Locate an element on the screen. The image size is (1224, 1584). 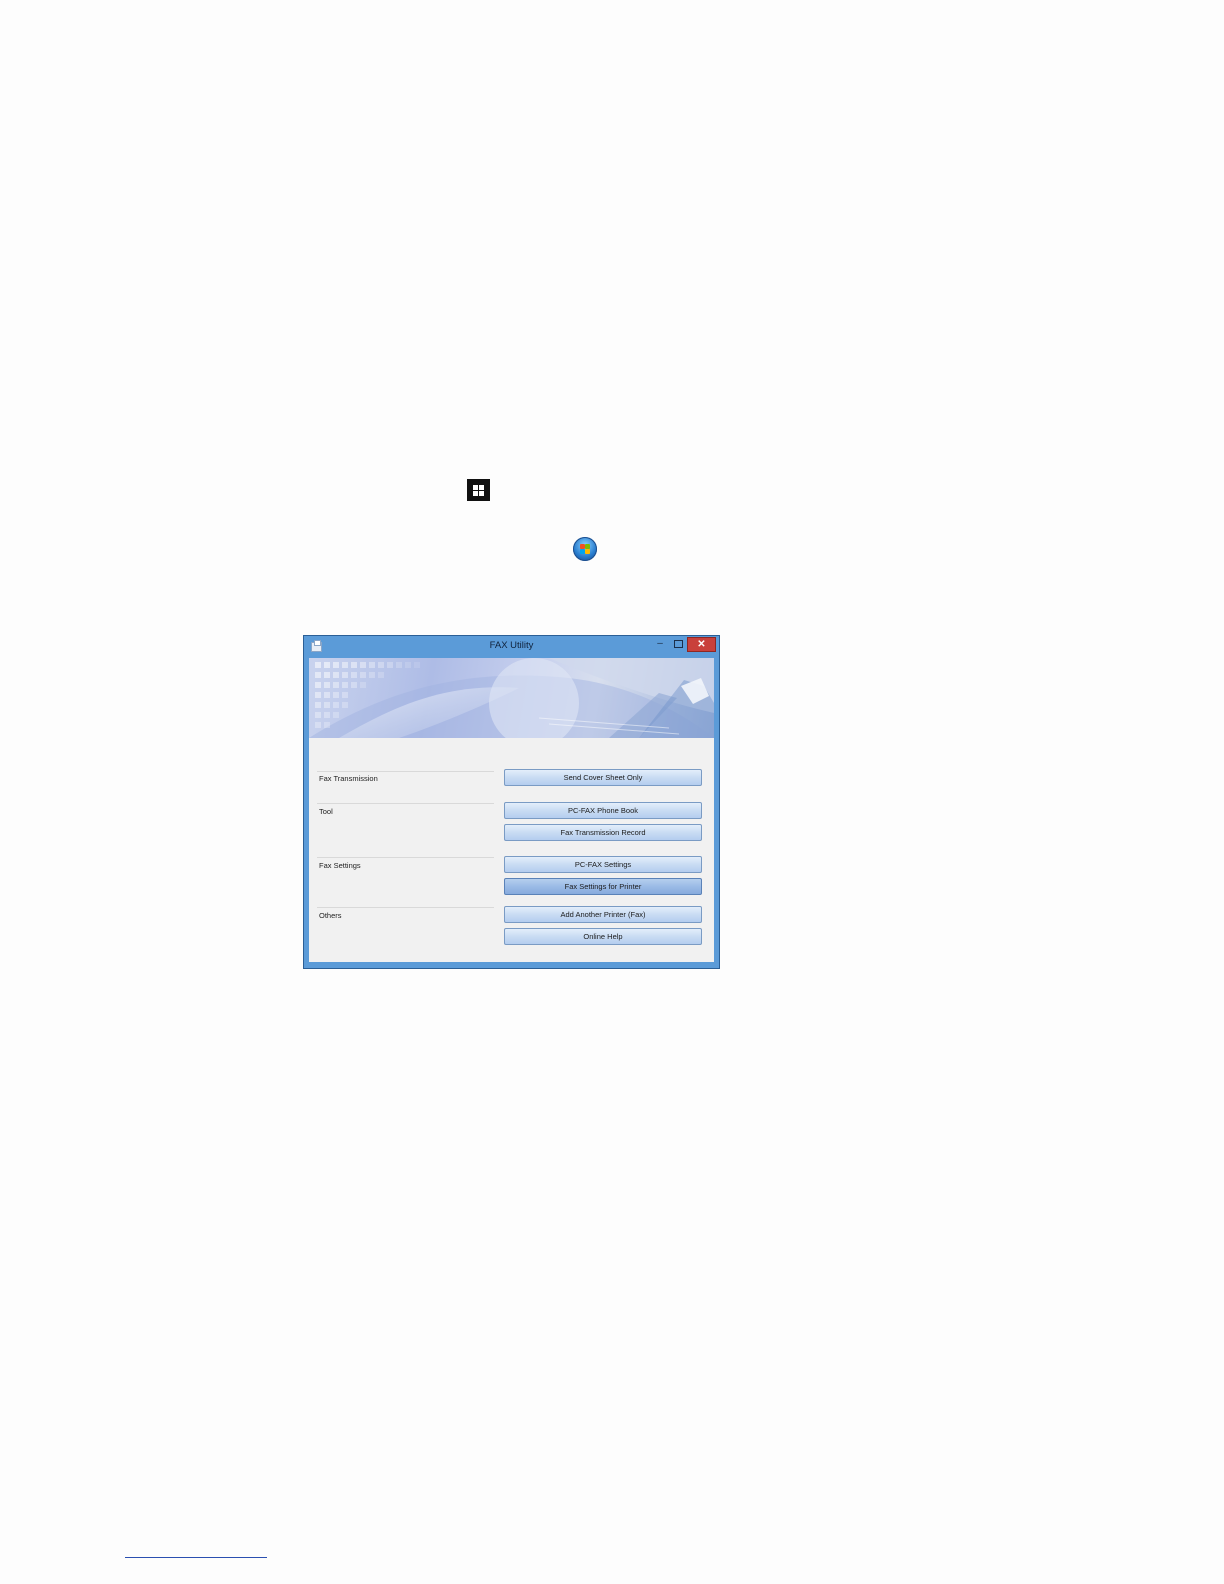
section-label-others: Others is located at coordinates (330, 915).